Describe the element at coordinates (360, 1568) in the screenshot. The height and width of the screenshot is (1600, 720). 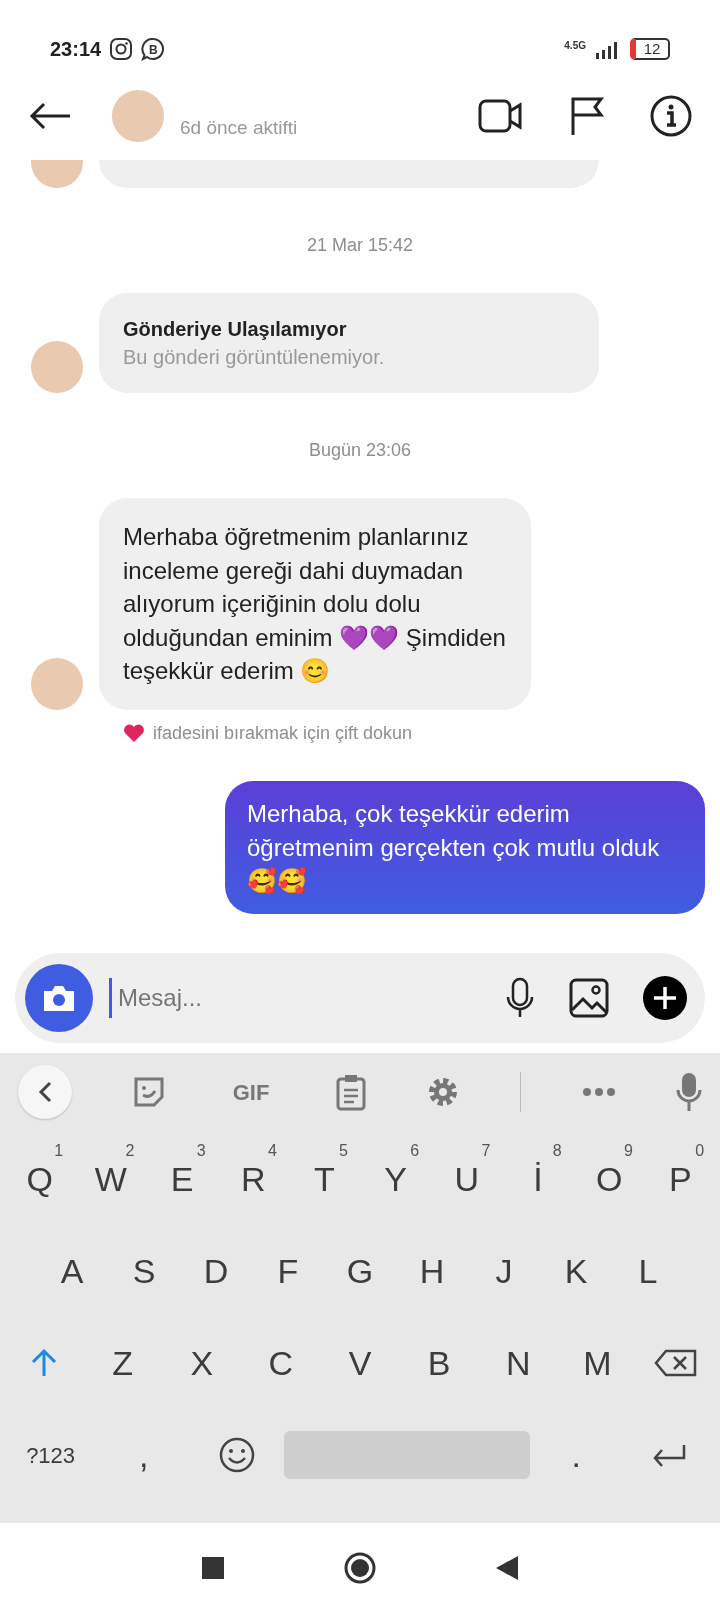
I see `home-icon` at that location.